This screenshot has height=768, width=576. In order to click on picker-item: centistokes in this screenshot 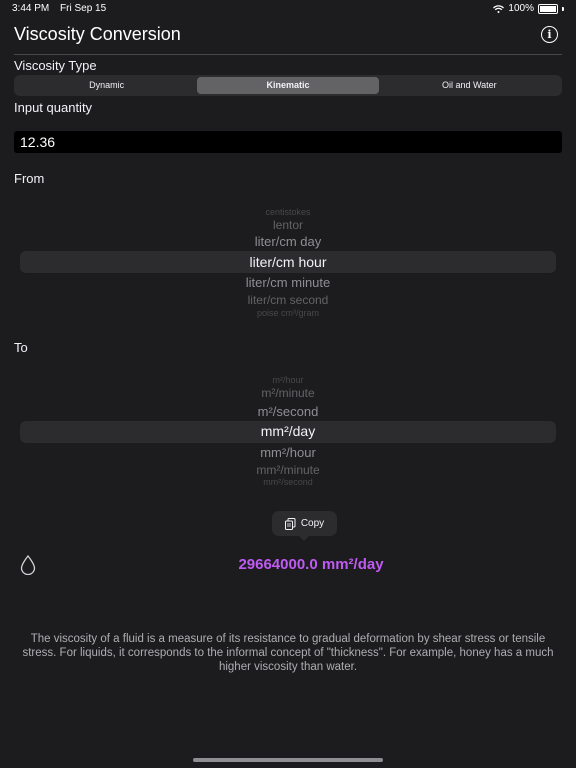, I will do `click(288, 212)`.